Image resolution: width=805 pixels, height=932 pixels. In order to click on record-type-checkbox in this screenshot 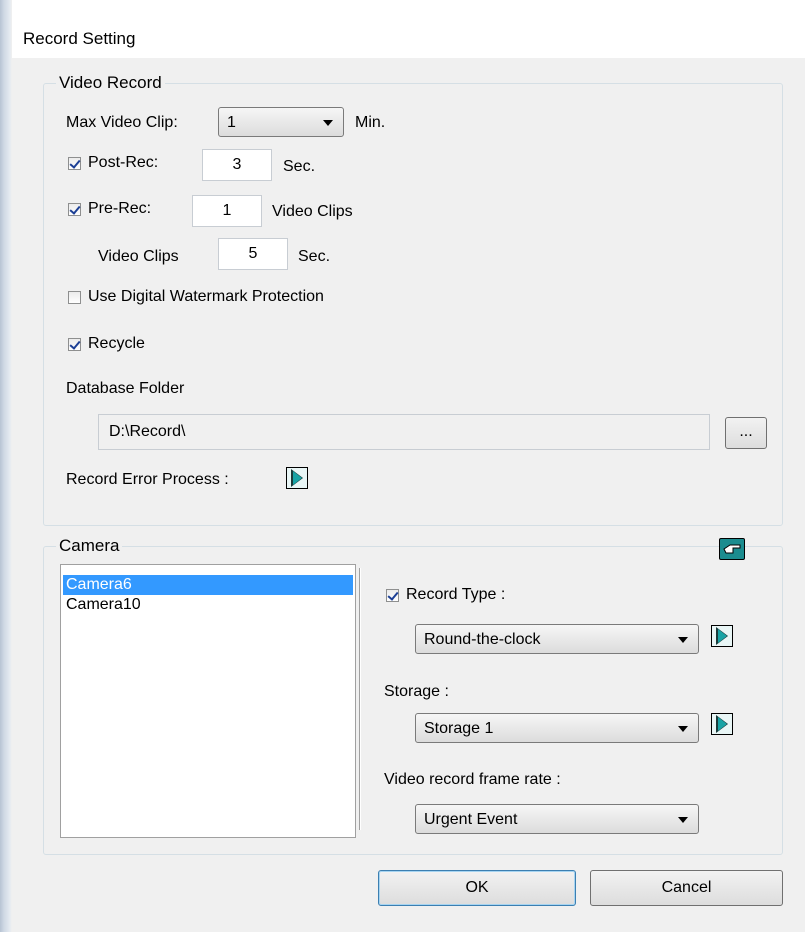, I will do `click(392, 595)`.